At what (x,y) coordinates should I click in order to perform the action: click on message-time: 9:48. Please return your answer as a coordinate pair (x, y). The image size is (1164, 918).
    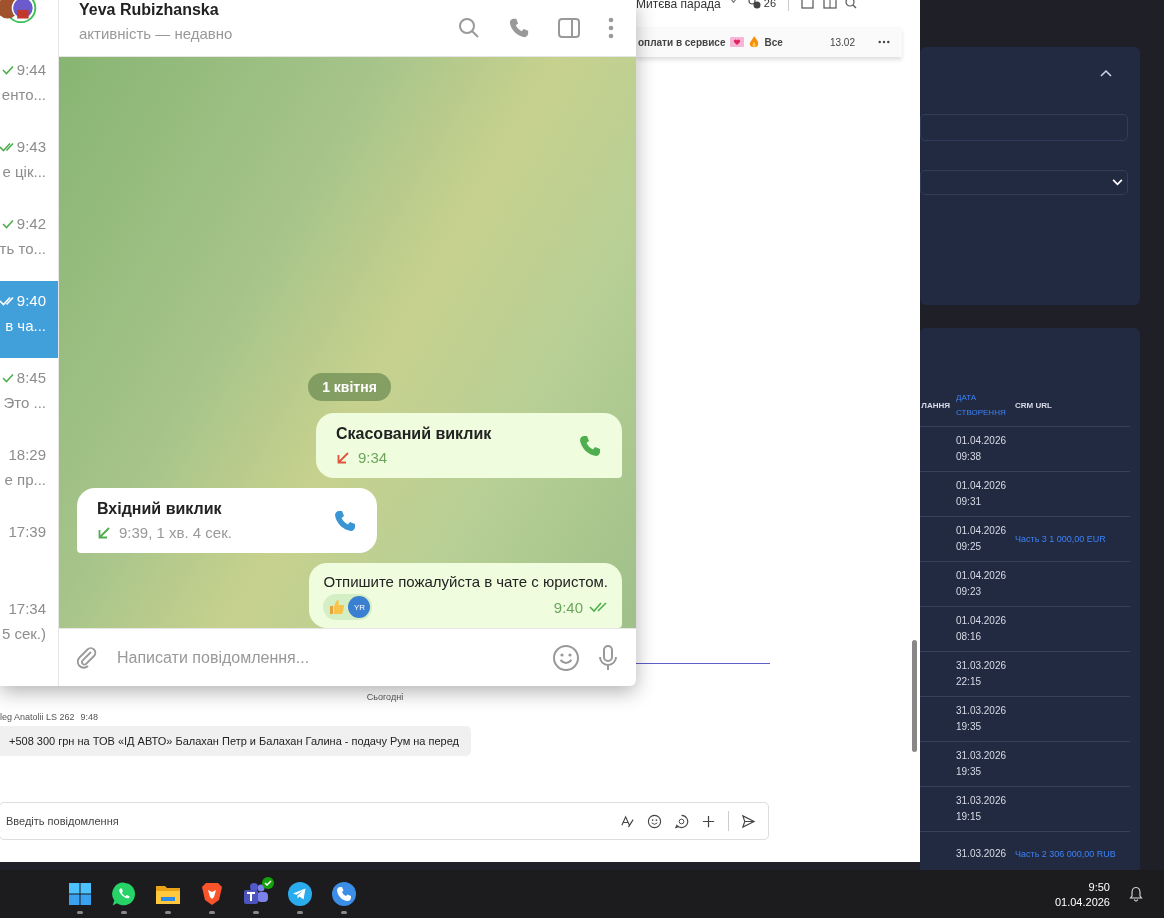
    Looking at the image, I should click on (89, 717).